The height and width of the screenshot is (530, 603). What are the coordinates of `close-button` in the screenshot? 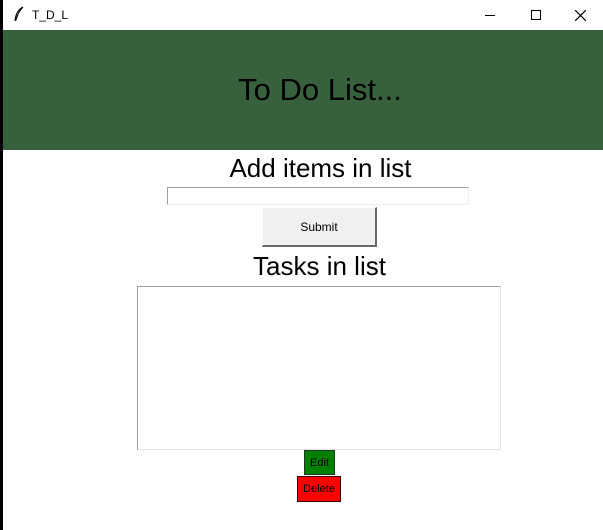 It's located at (580, 15).